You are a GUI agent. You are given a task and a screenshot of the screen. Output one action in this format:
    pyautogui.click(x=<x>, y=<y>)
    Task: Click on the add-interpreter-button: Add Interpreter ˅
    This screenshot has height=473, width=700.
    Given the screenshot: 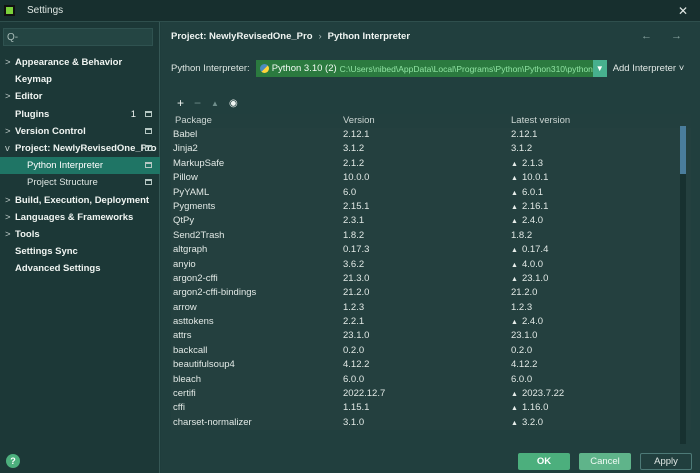 What is the action you would take?
    pyautogui.click(x=649, y=68)
    